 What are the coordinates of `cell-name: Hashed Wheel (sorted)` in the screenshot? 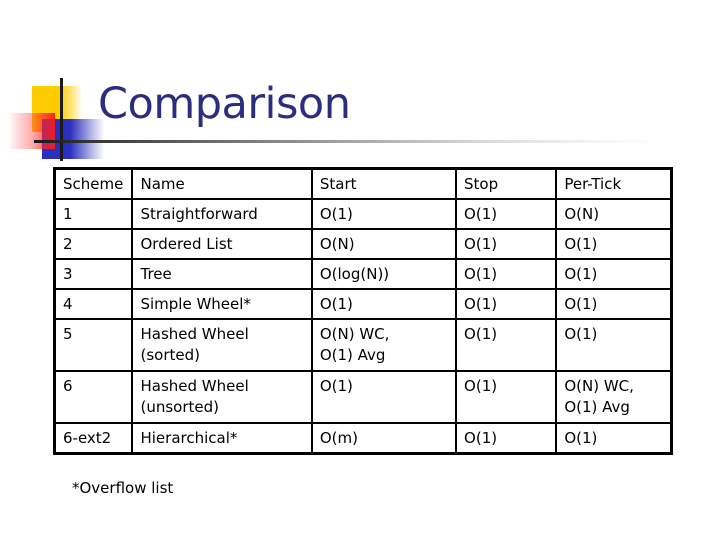 It's located at (222, 345).